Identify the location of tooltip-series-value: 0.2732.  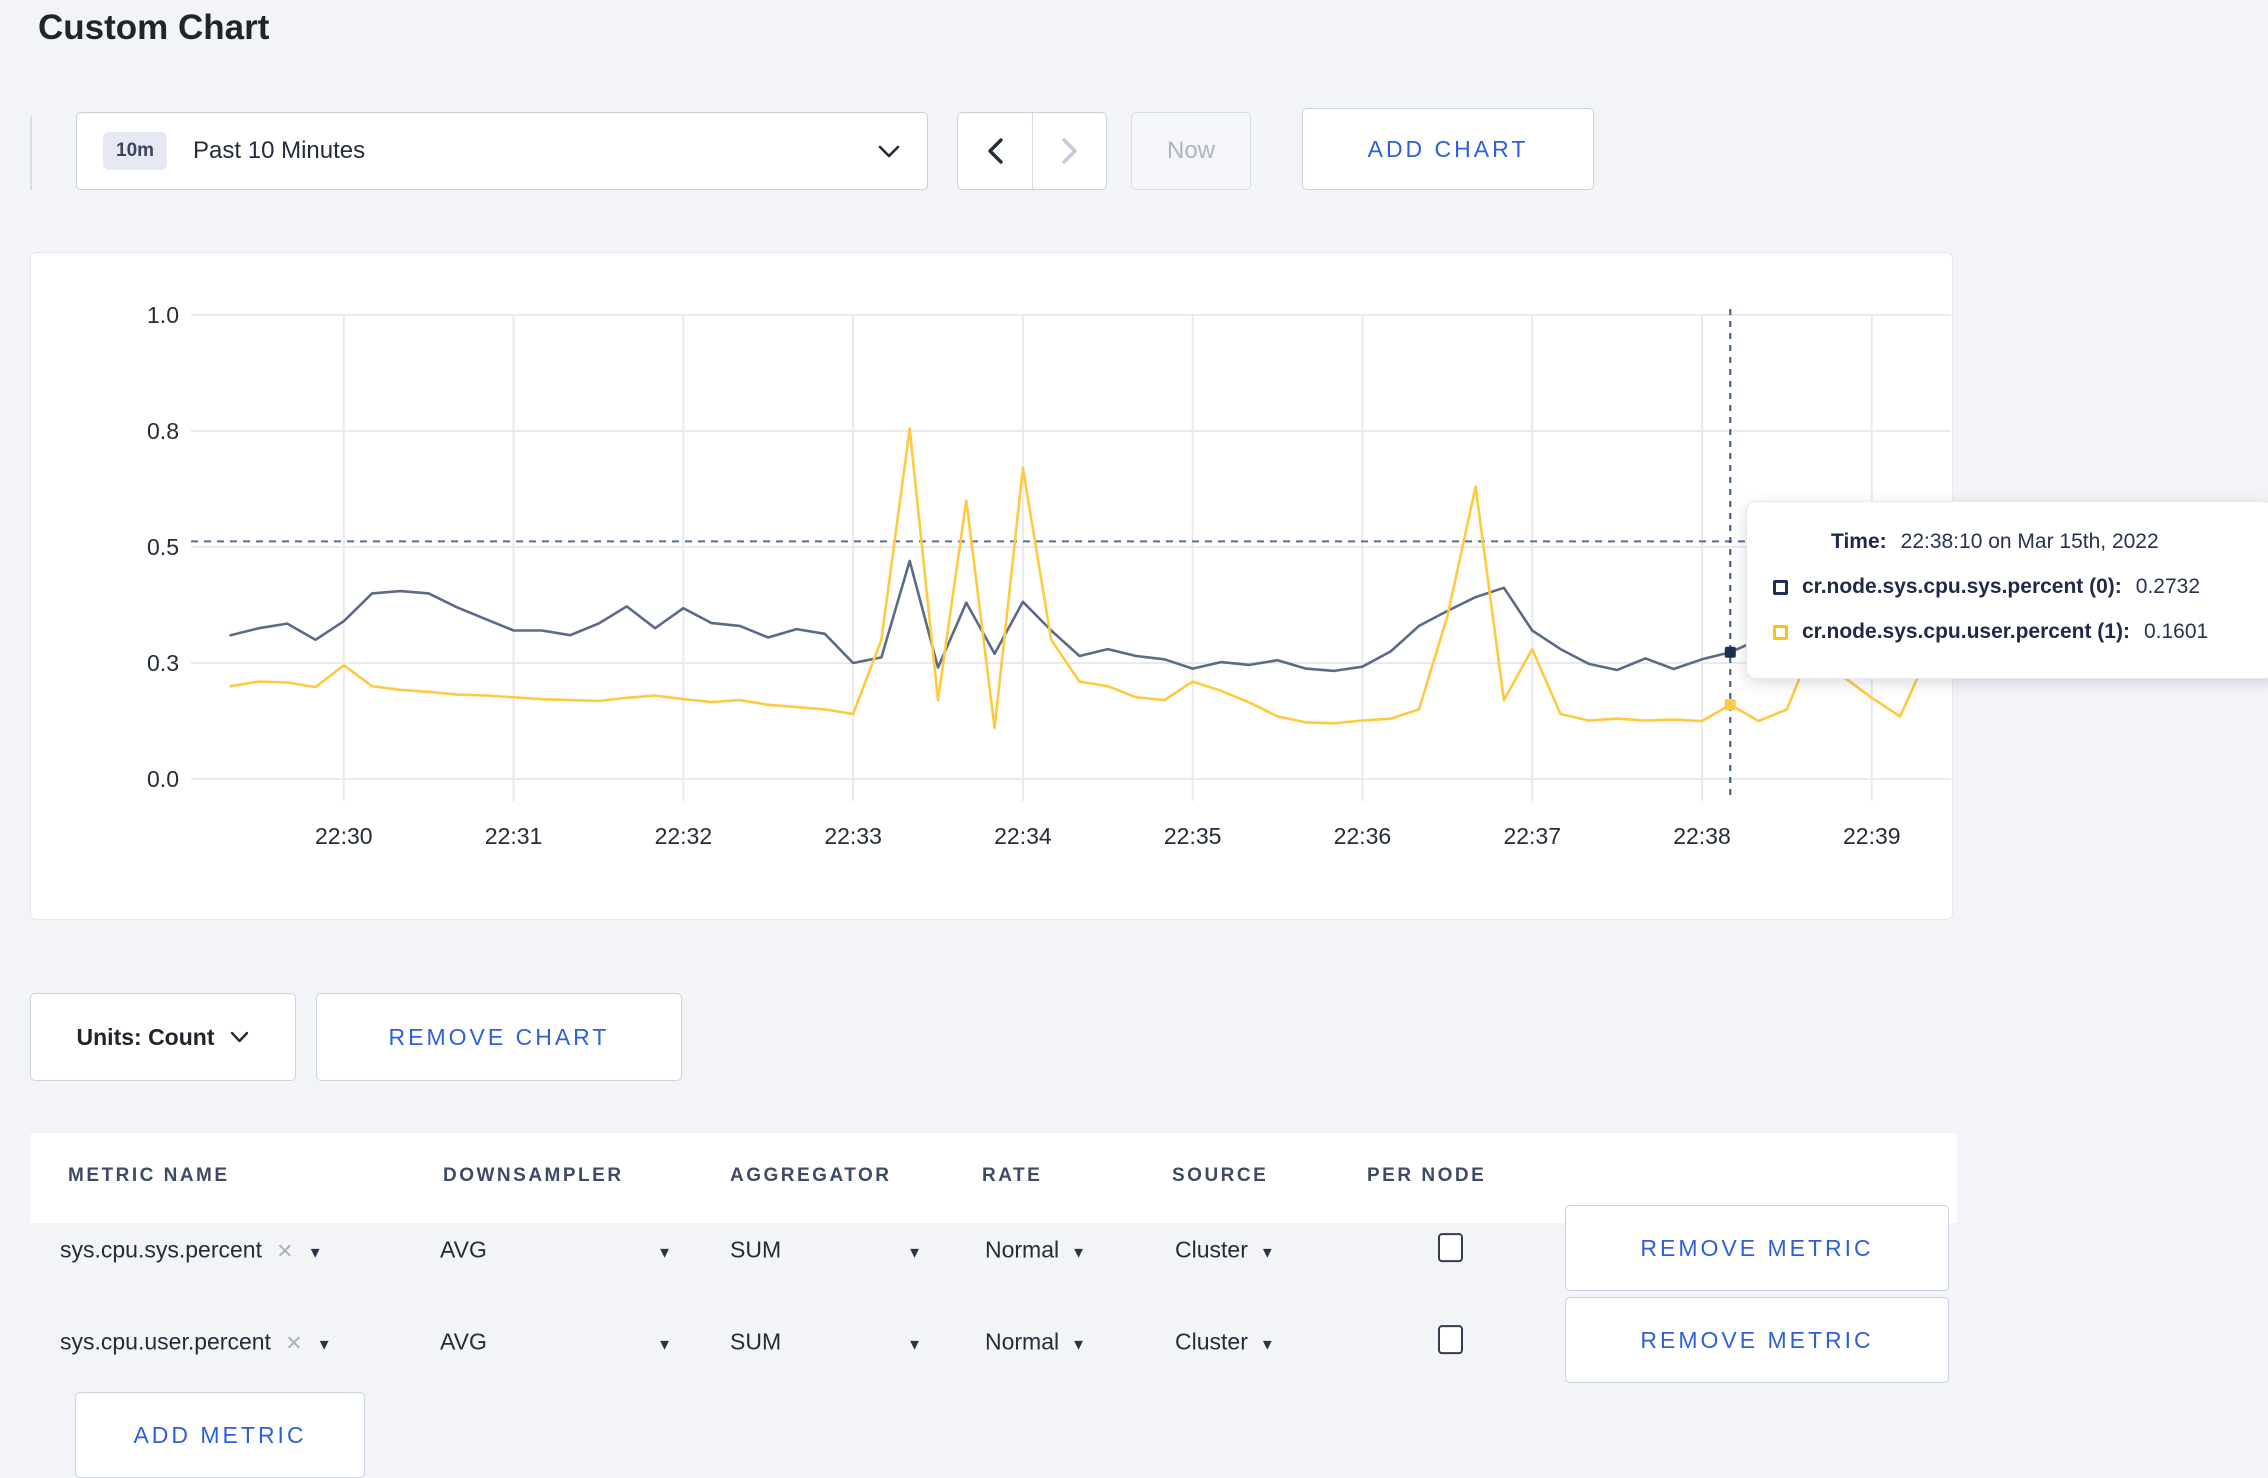
(2168, 586).